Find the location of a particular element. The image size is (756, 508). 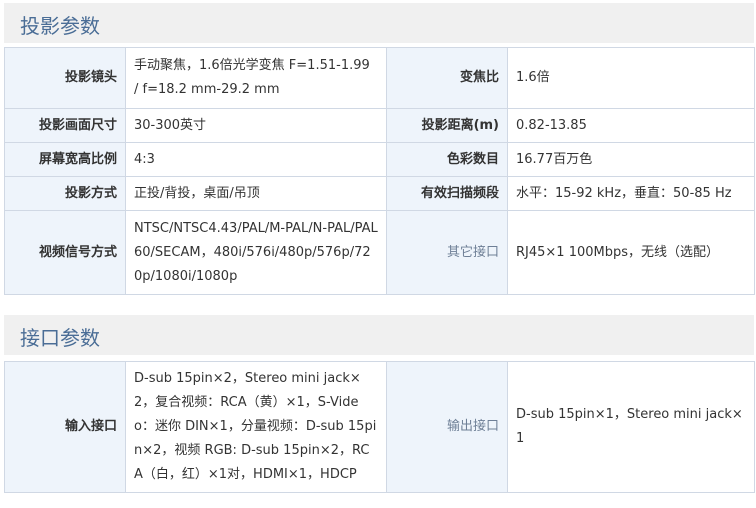

spec-label: 视频信号方式 is located at coordinates (65, 252).